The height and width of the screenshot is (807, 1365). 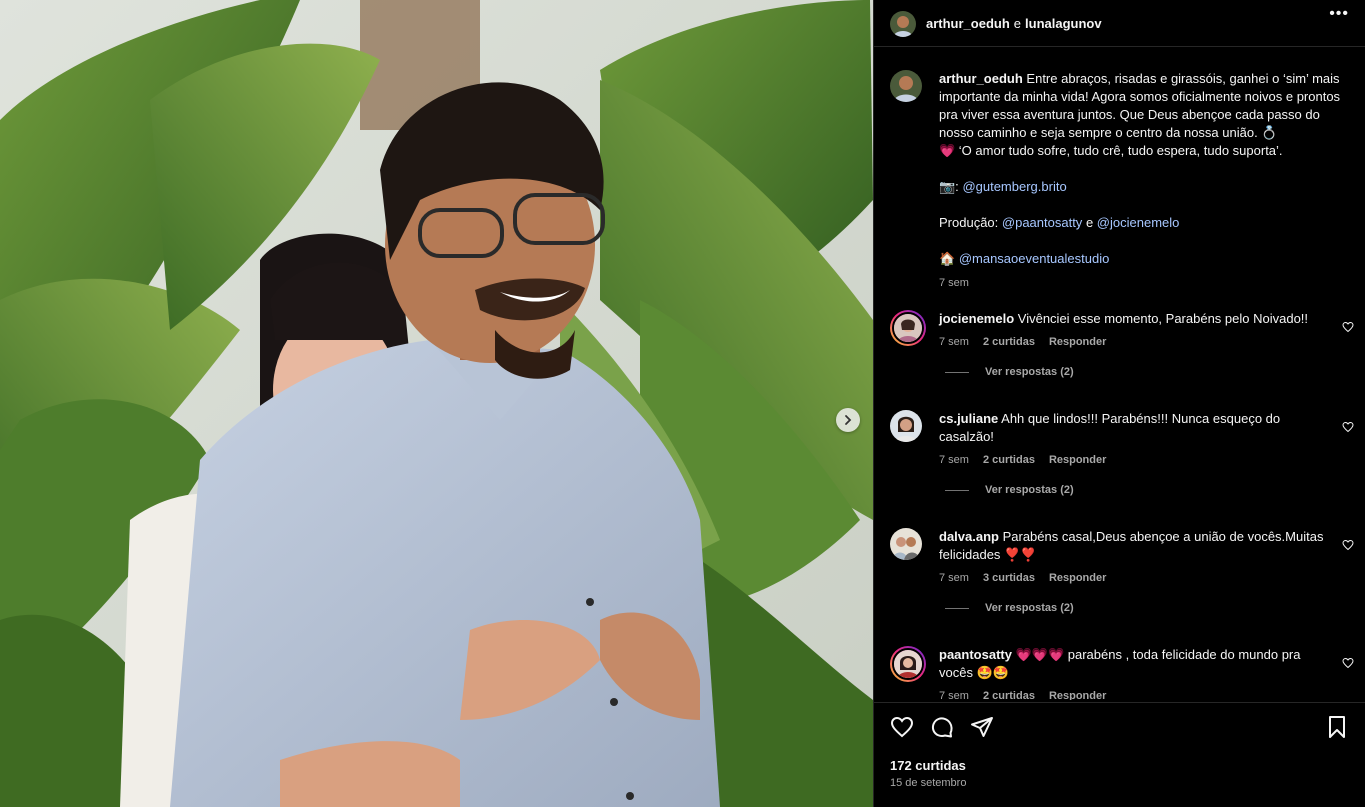 I want to click on comment-username: cs.juliane, so click(x=968, y=418).